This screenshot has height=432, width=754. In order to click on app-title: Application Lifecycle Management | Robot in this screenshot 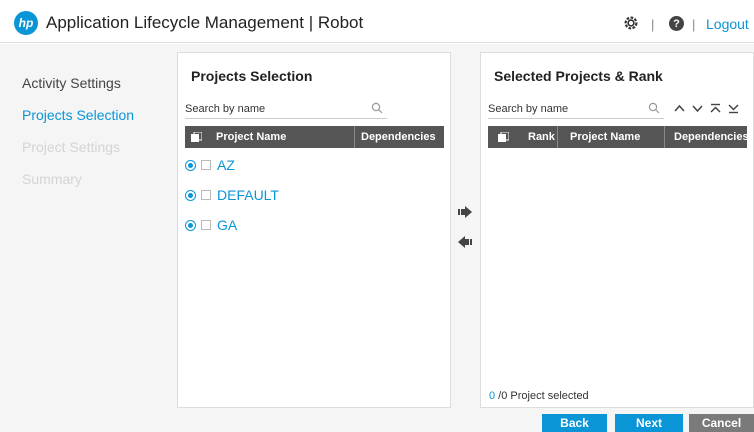, I will do `click(205, 22)`.